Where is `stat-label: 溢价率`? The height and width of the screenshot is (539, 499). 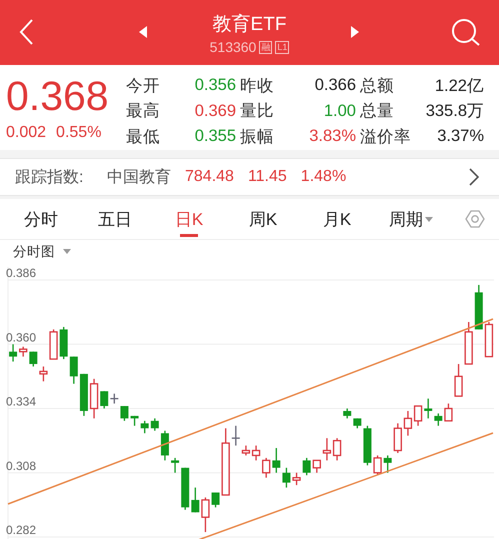 stat-label: 溢价率 is located at coordinates (386, 137).